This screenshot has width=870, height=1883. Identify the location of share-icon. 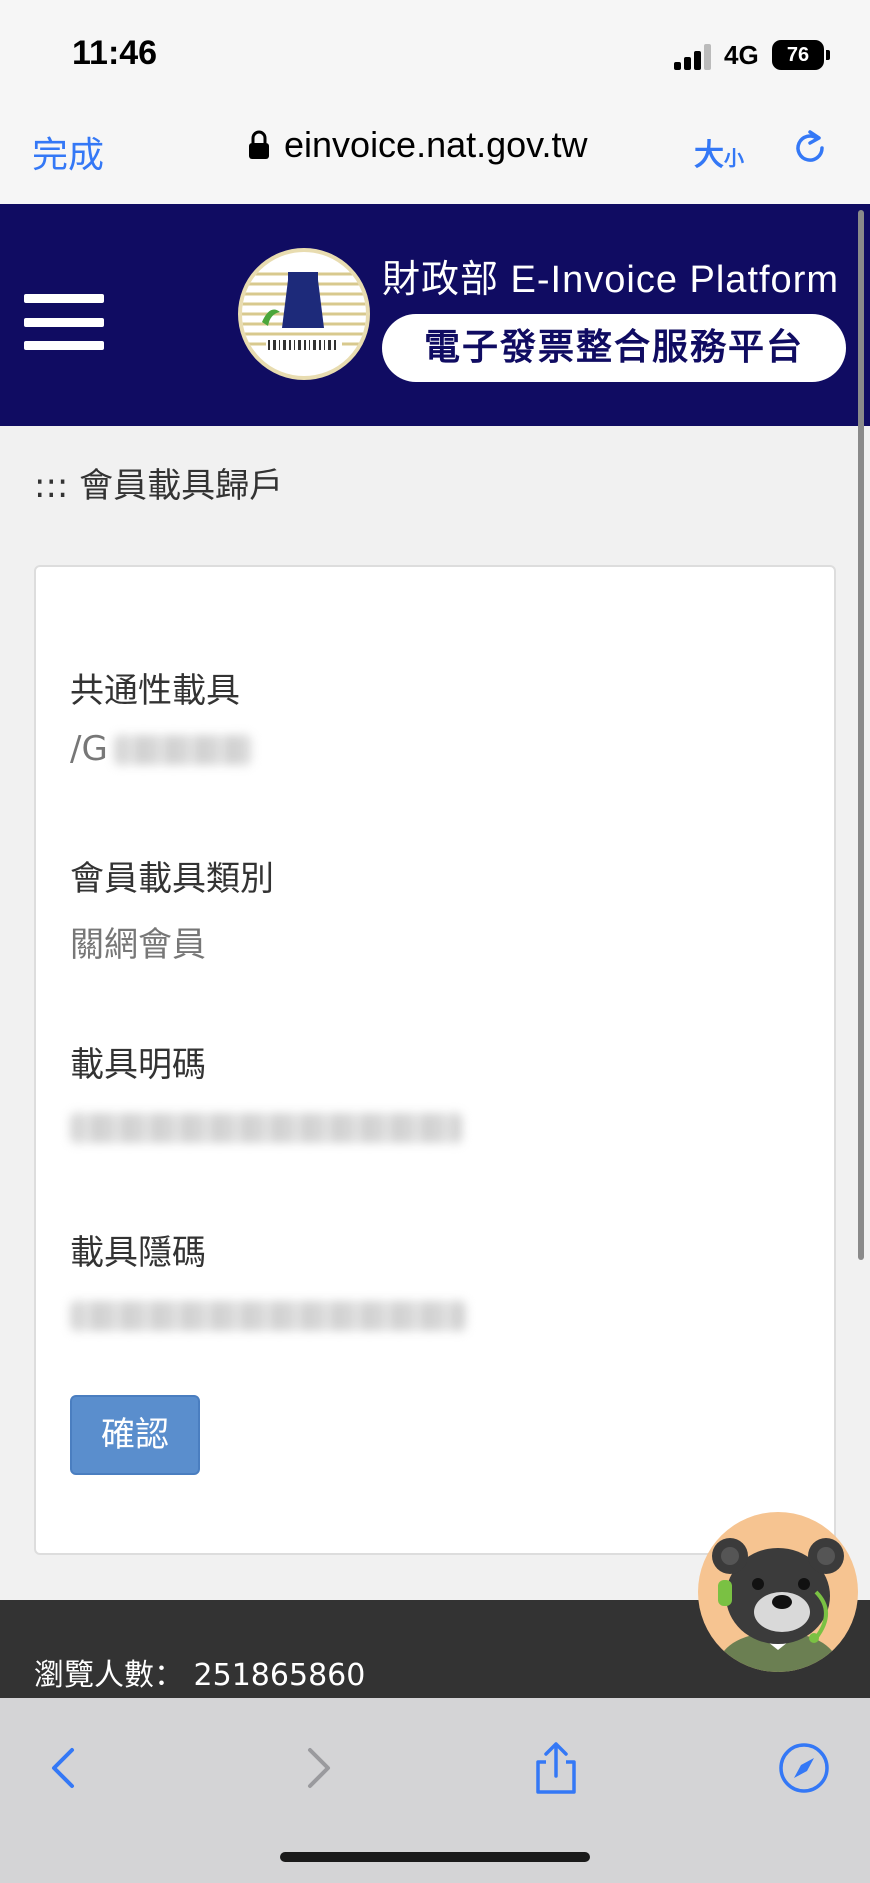
(556, 1768).